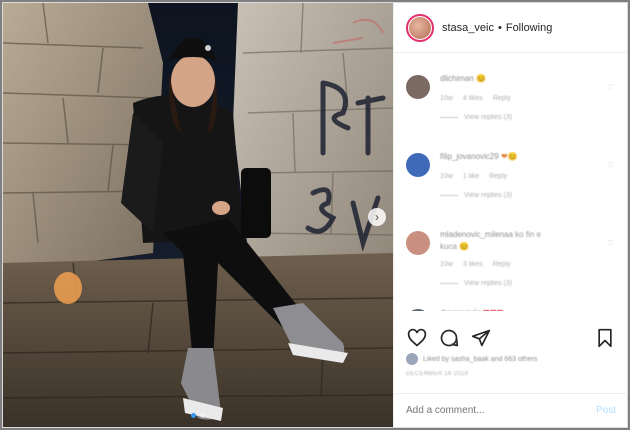 This screenshot has height=430, width=630. I want to click on comment-likes: 4 likes, so click(473, 98).